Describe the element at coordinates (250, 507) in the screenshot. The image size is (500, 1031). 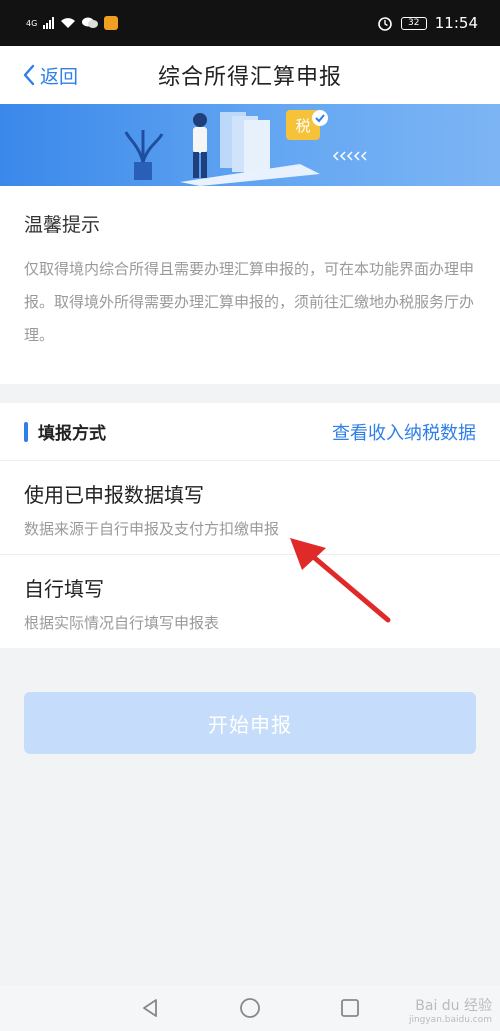
I see `option-use-filed-data: 使用已申报数据填写 数据来源于自行申报及支付方扣缴申报` at that location.